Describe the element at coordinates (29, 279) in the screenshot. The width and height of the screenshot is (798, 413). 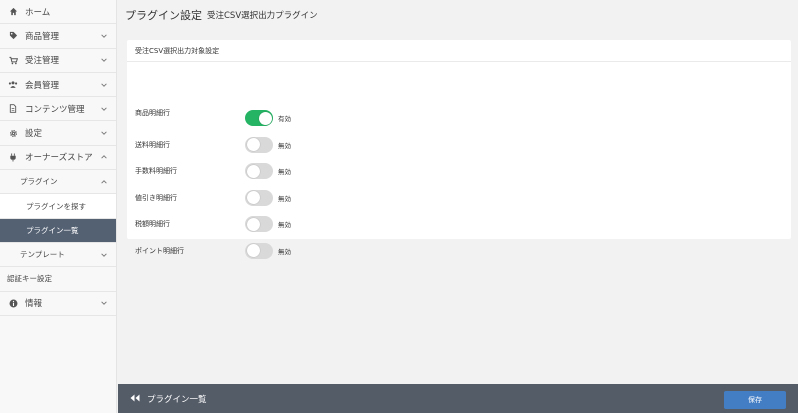
I see `sidebar-item-label: 認証キー設定` at that location.